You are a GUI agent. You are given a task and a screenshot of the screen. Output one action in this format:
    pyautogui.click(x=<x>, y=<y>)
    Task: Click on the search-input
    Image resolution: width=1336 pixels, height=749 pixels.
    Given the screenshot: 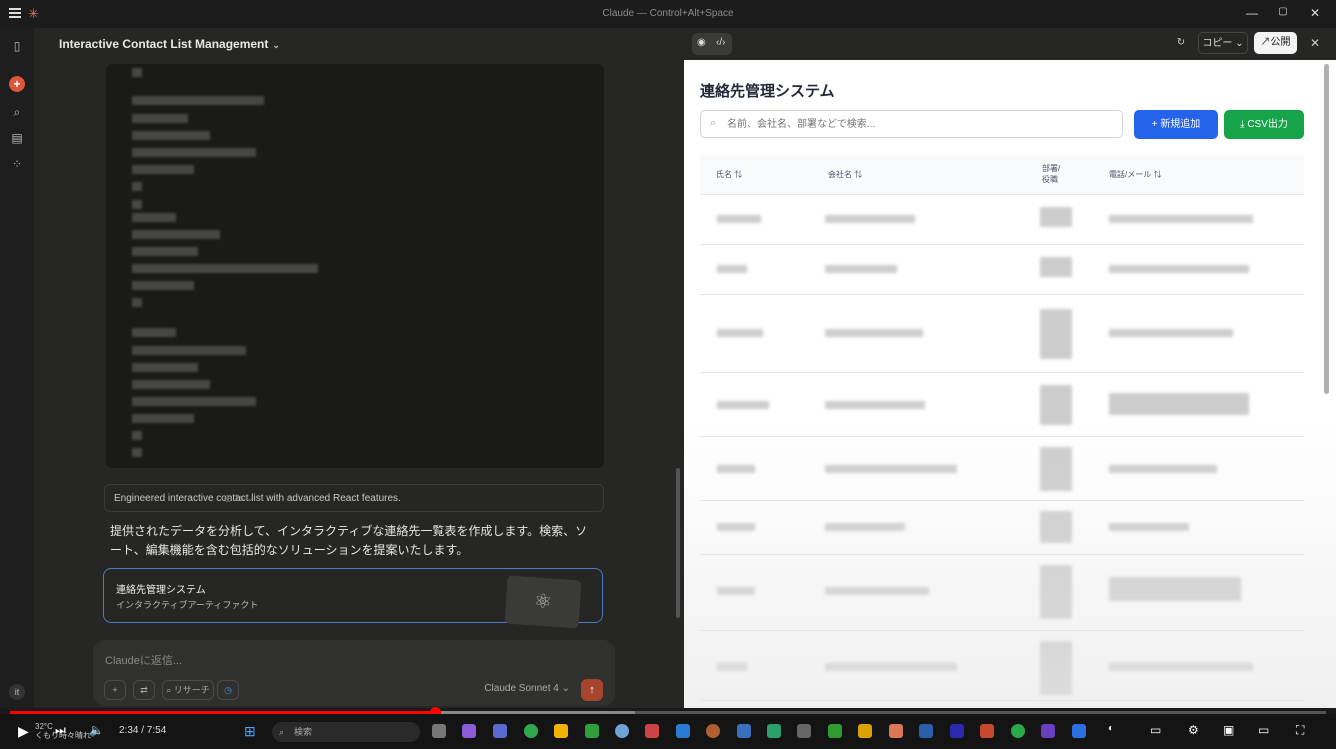 What is the action you would take?
    pyautogui.click(x=917, y=124)
    